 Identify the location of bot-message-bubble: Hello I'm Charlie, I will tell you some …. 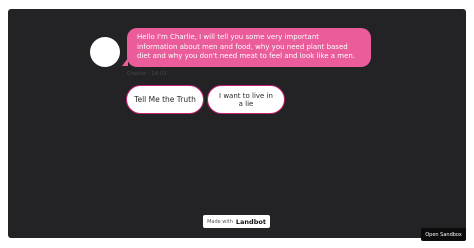
(249, 47).